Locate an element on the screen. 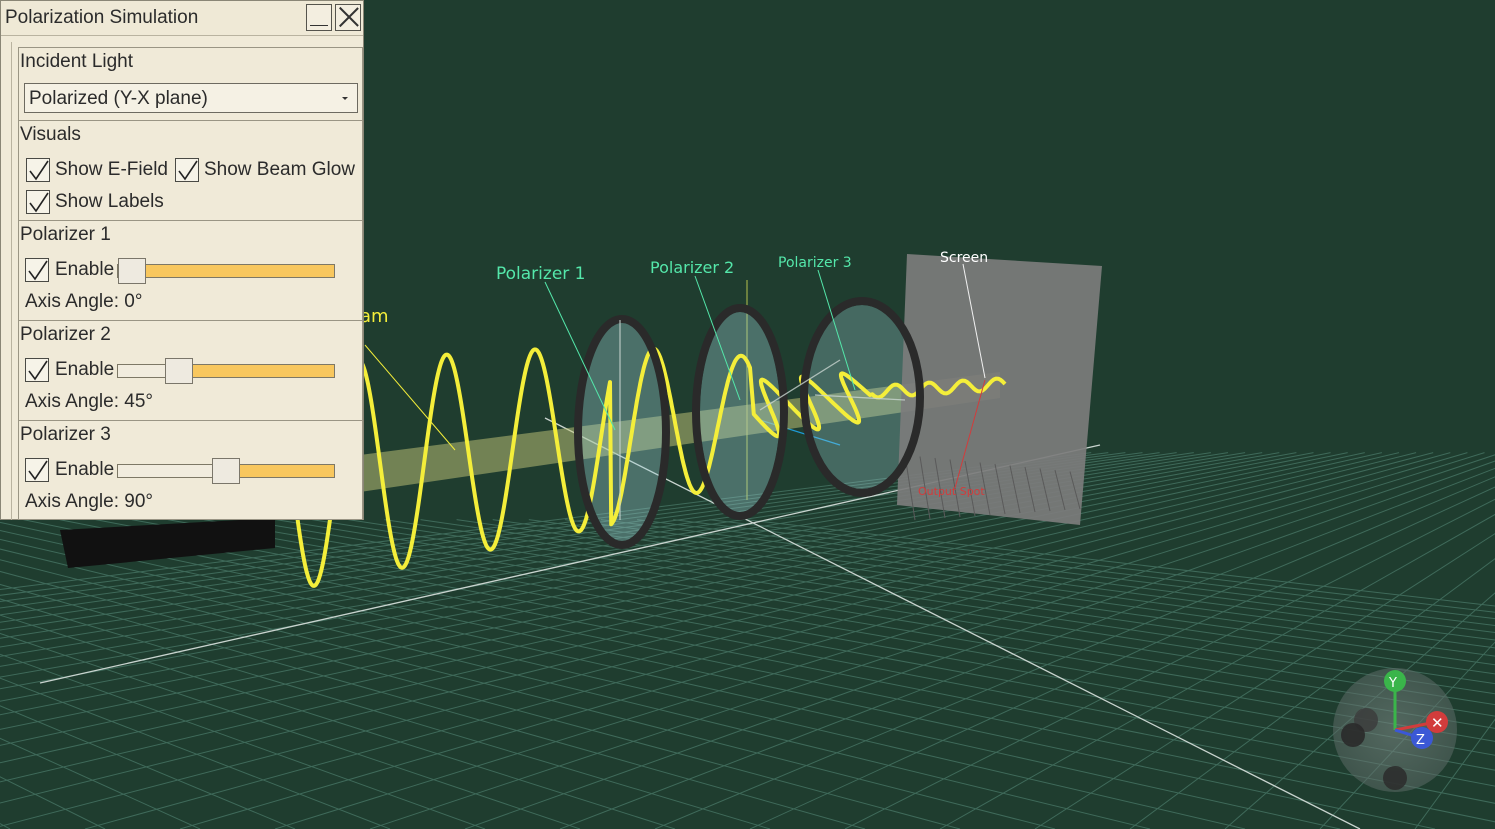 This screenshot has width=1495, height=829. polarizer3-enable-label: Enable is located at coordinates (85, 469).